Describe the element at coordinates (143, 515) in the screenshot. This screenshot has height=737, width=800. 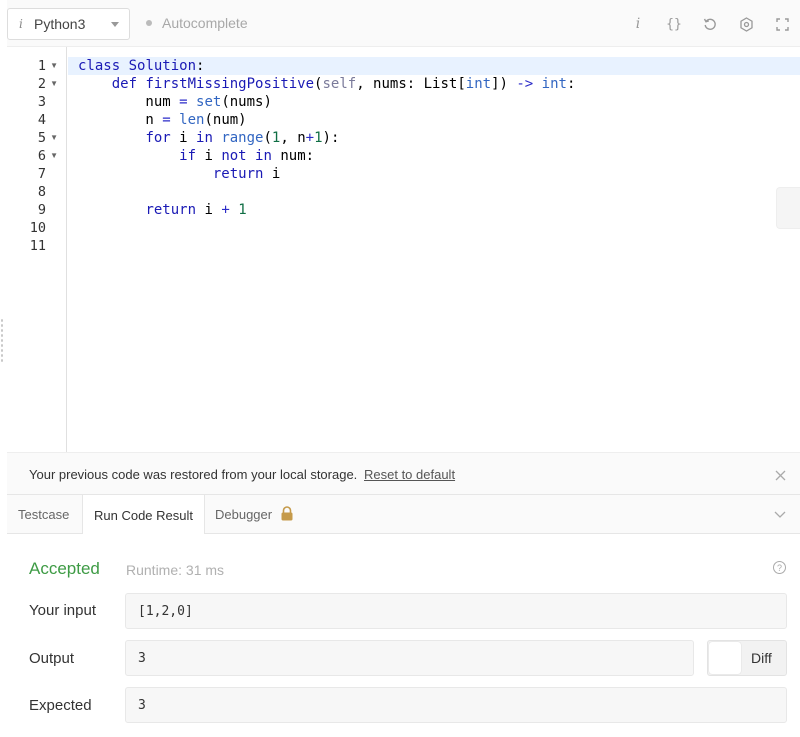
I see `tab-run-code-result: Run Code Result` at that location.